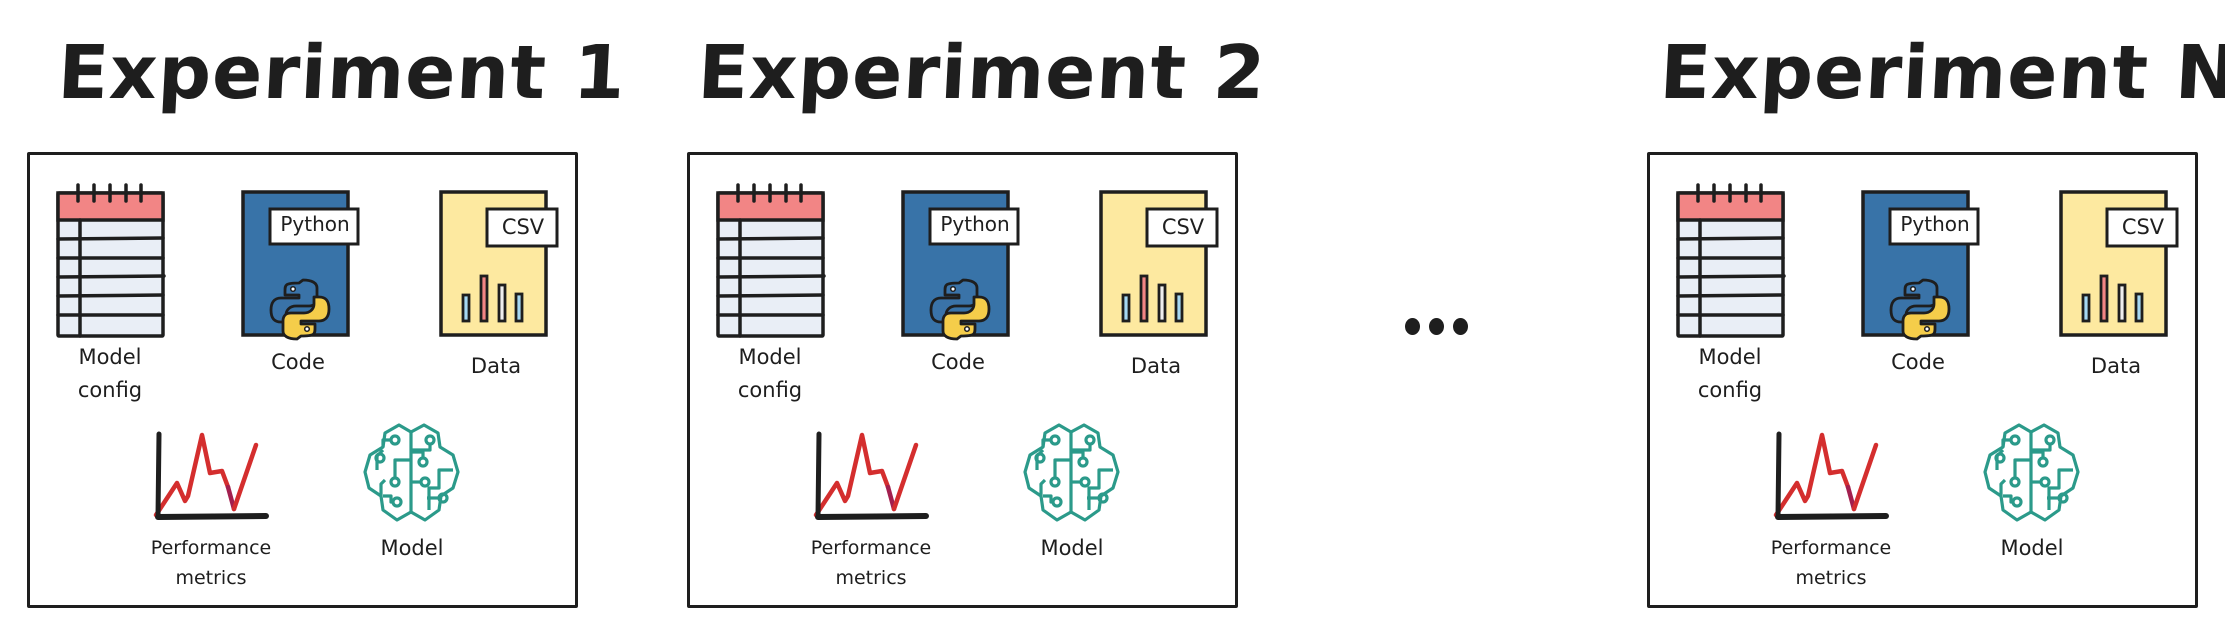 This screenshot has height=634, width=2225. What do you see at coordinates (342, 73) in the screenshot?
I see `experiment-1-title: Experiment 1` at bounding box center [342, 73].